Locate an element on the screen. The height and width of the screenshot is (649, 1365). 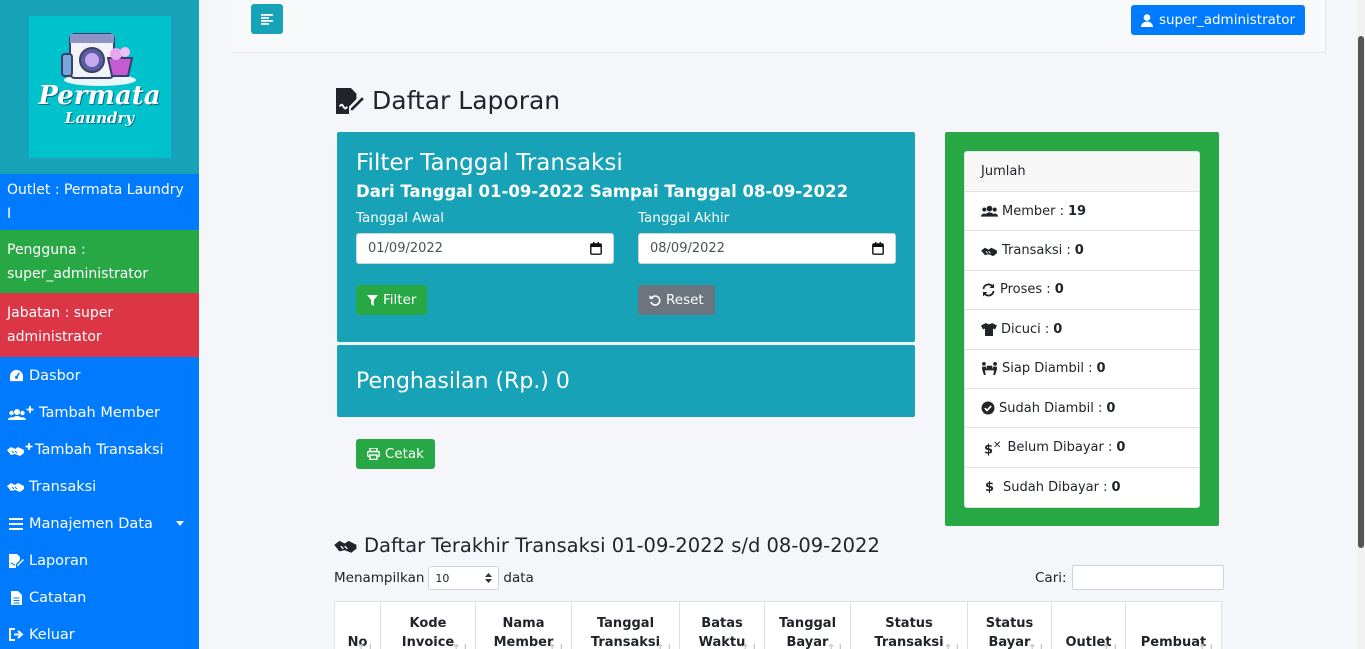
summary-row-proses: Proses : 0 is located at coordinates (1082, 291).